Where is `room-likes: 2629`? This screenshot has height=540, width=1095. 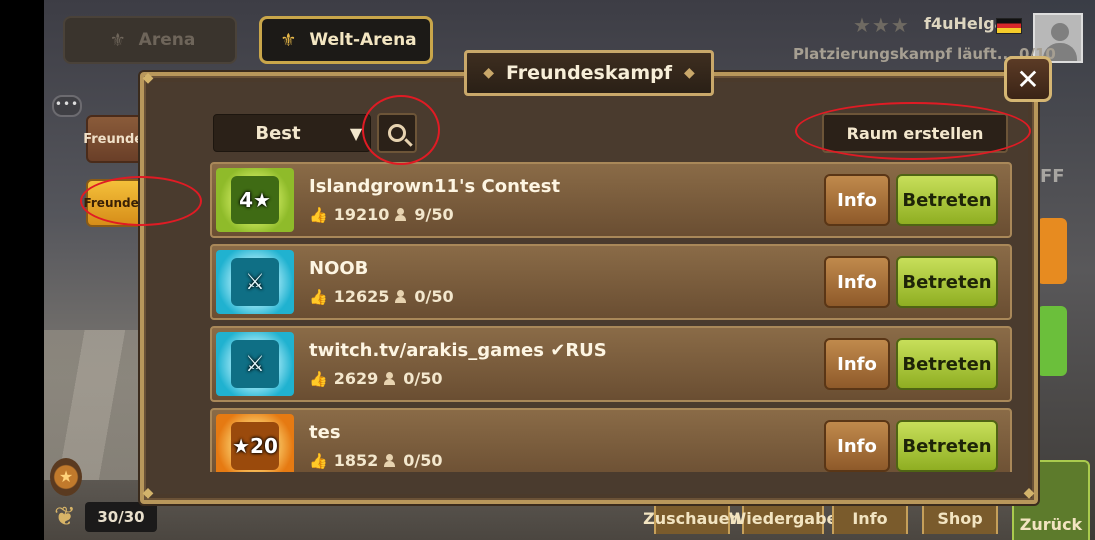 room-likes: 2629 is located at coordinates (356, 378).